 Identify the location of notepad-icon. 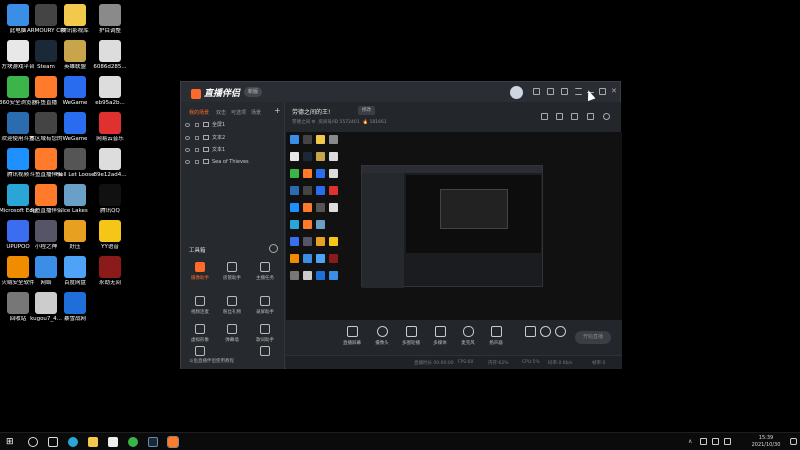
(113, 442).